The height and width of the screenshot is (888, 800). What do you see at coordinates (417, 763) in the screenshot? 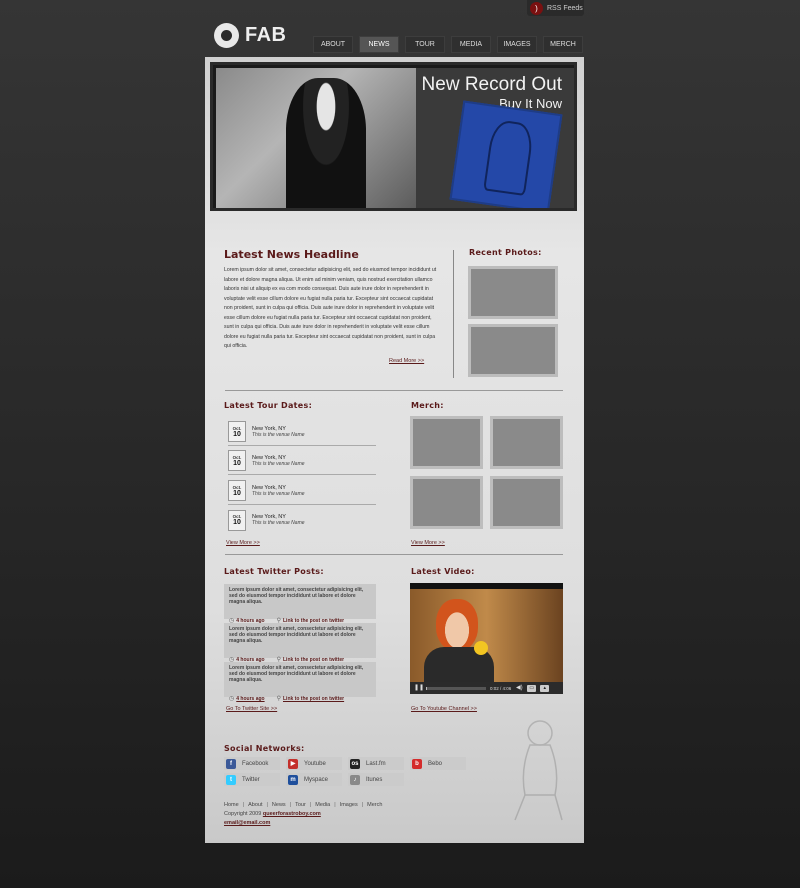
I see `bebo-icon: b` at bounding box center [417, 763].